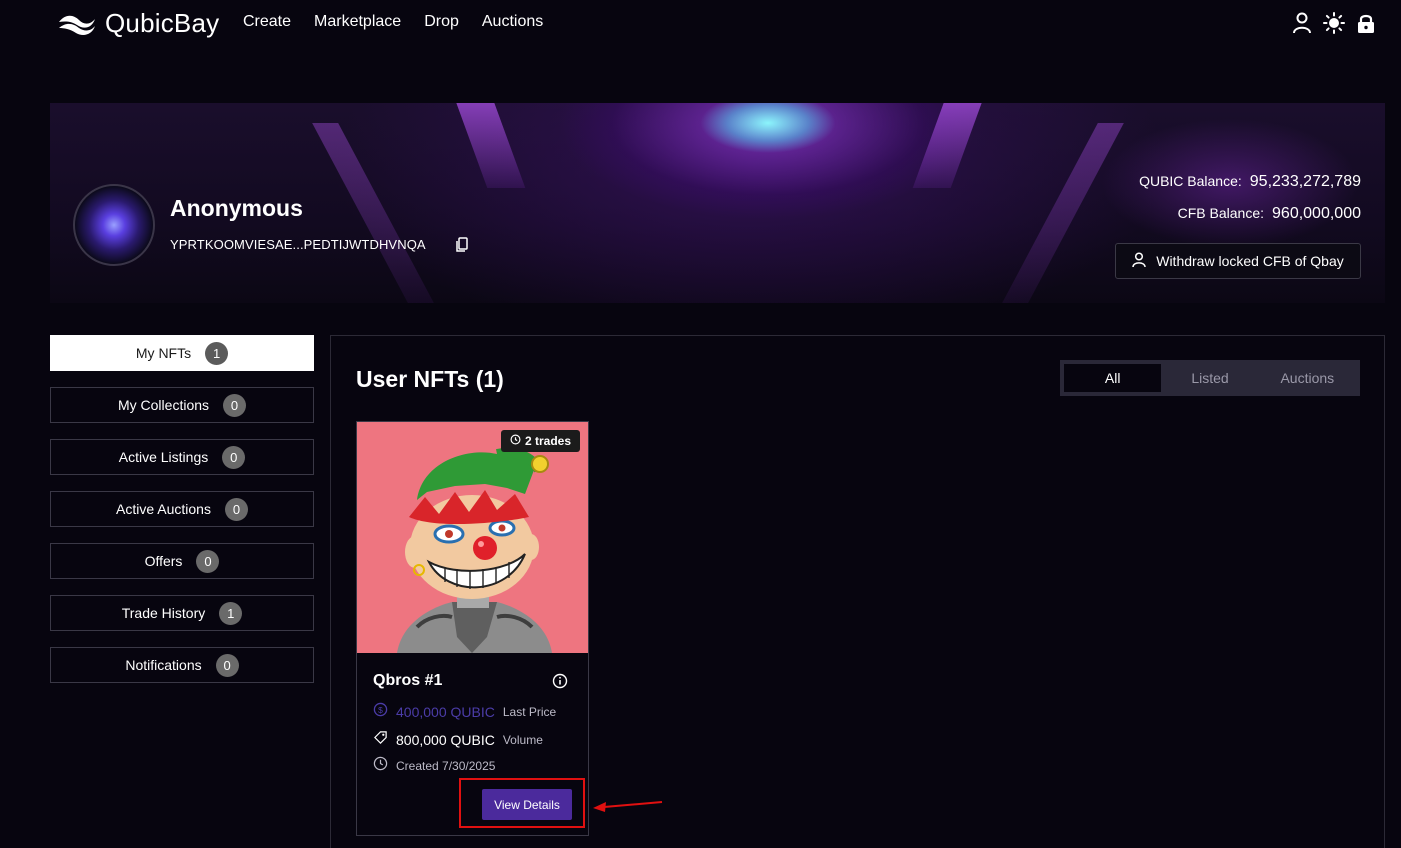  Describe the element at coordinates (408, 680) in the screenshot. I see `nft-title: Qbros #1` at that location.